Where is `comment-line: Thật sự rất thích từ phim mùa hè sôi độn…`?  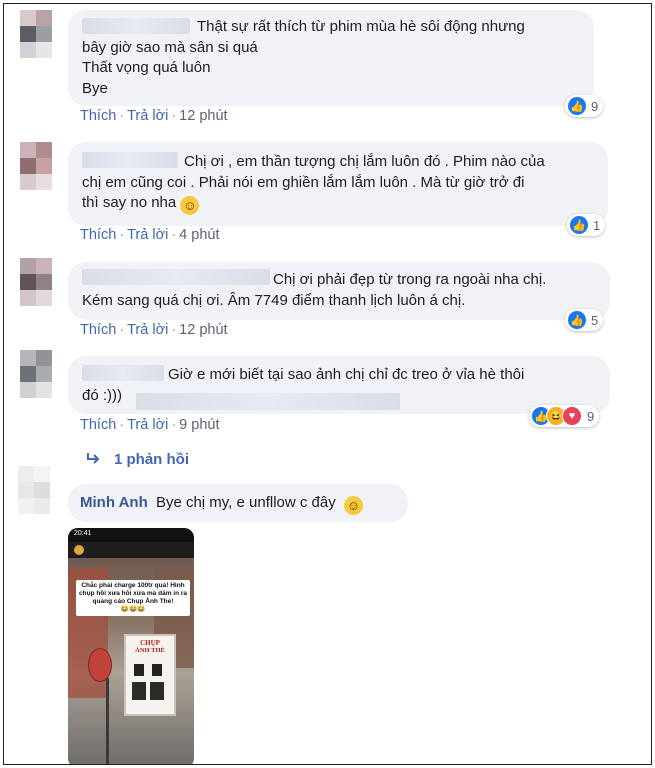 comment-line: Thật sự rất thích từ phim mùa hè sôi độn… is located at coordinates (361, 26).